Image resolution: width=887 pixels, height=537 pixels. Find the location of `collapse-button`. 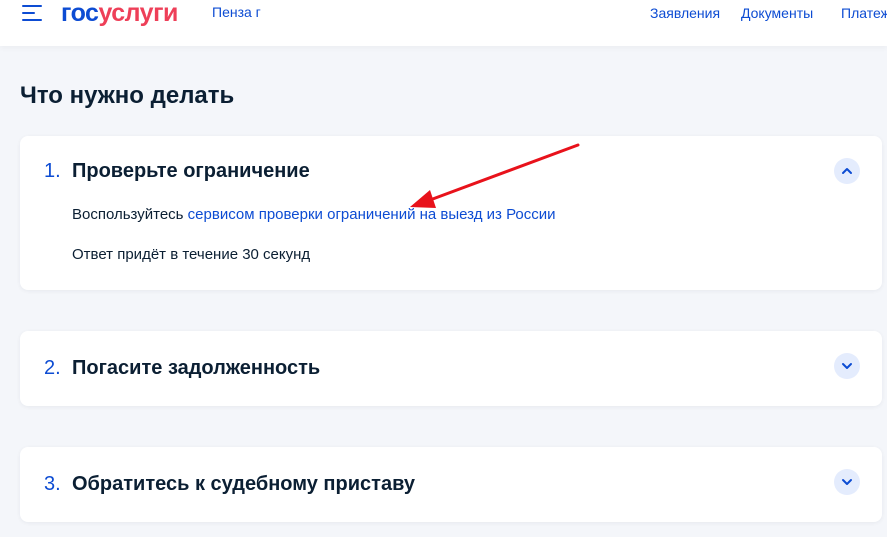

collapse-button is located at coordinates (847, 171).